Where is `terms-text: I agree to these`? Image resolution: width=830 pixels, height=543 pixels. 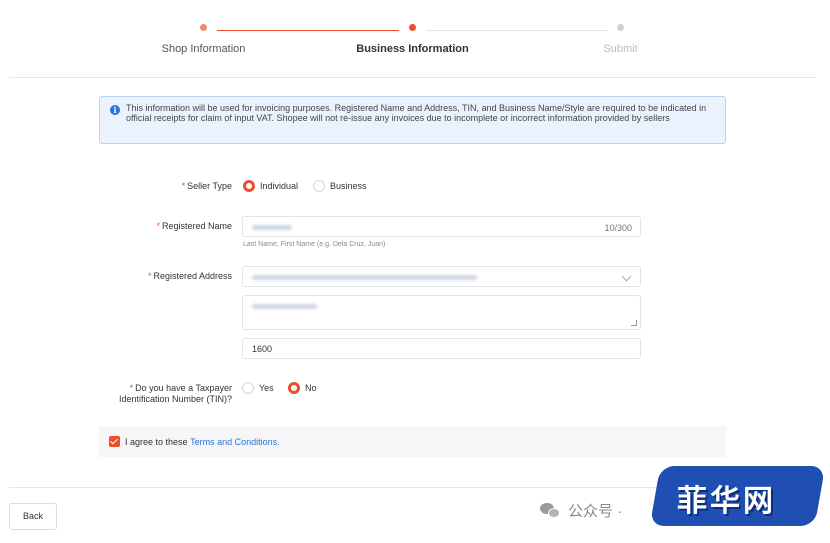 terms-text: I agree to these is located at coordinates (156, 441).